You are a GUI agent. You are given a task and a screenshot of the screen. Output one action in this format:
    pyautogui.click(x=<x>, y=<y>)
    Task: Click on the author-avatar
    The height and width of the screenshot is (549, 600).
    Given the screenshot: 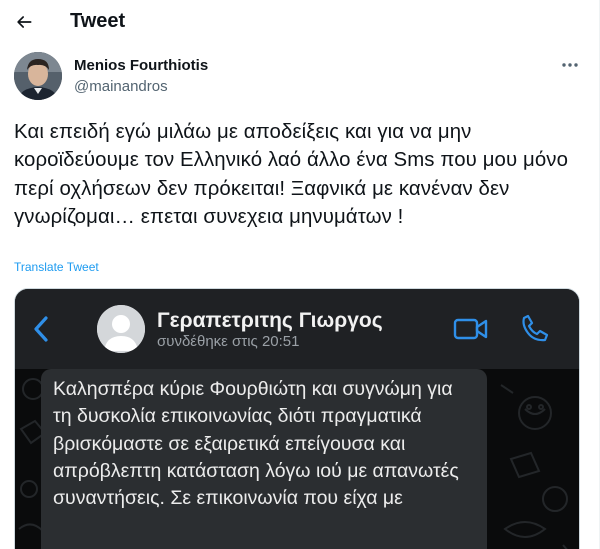 What is the action you would take?
    pyautogui.click(x=38, y=76)
    